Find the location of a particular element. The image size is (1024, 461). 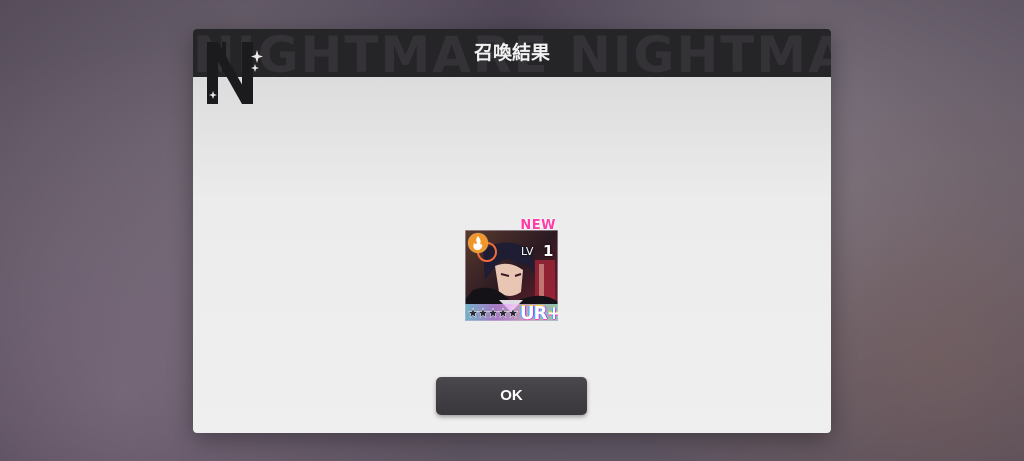

dialog-header: NIGHTMARE NIGHTMARE NIGHTMARE 召喚結果 is located at coordinates (512, 53).